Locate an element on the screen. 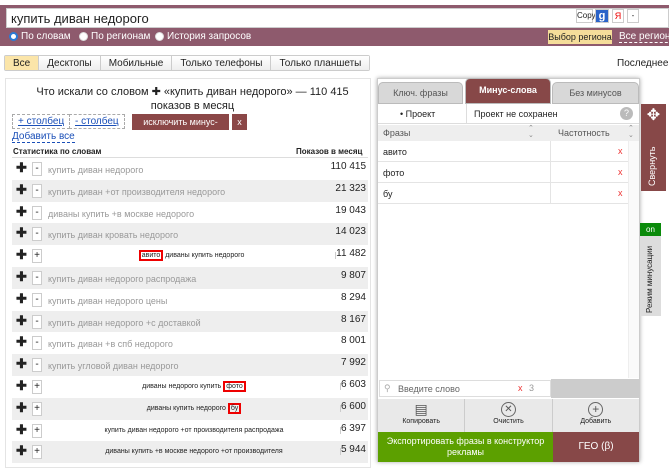 This screenshot has height=468, width=669. phrase-text: купить диван недорого is located at coordinates (189, 170).